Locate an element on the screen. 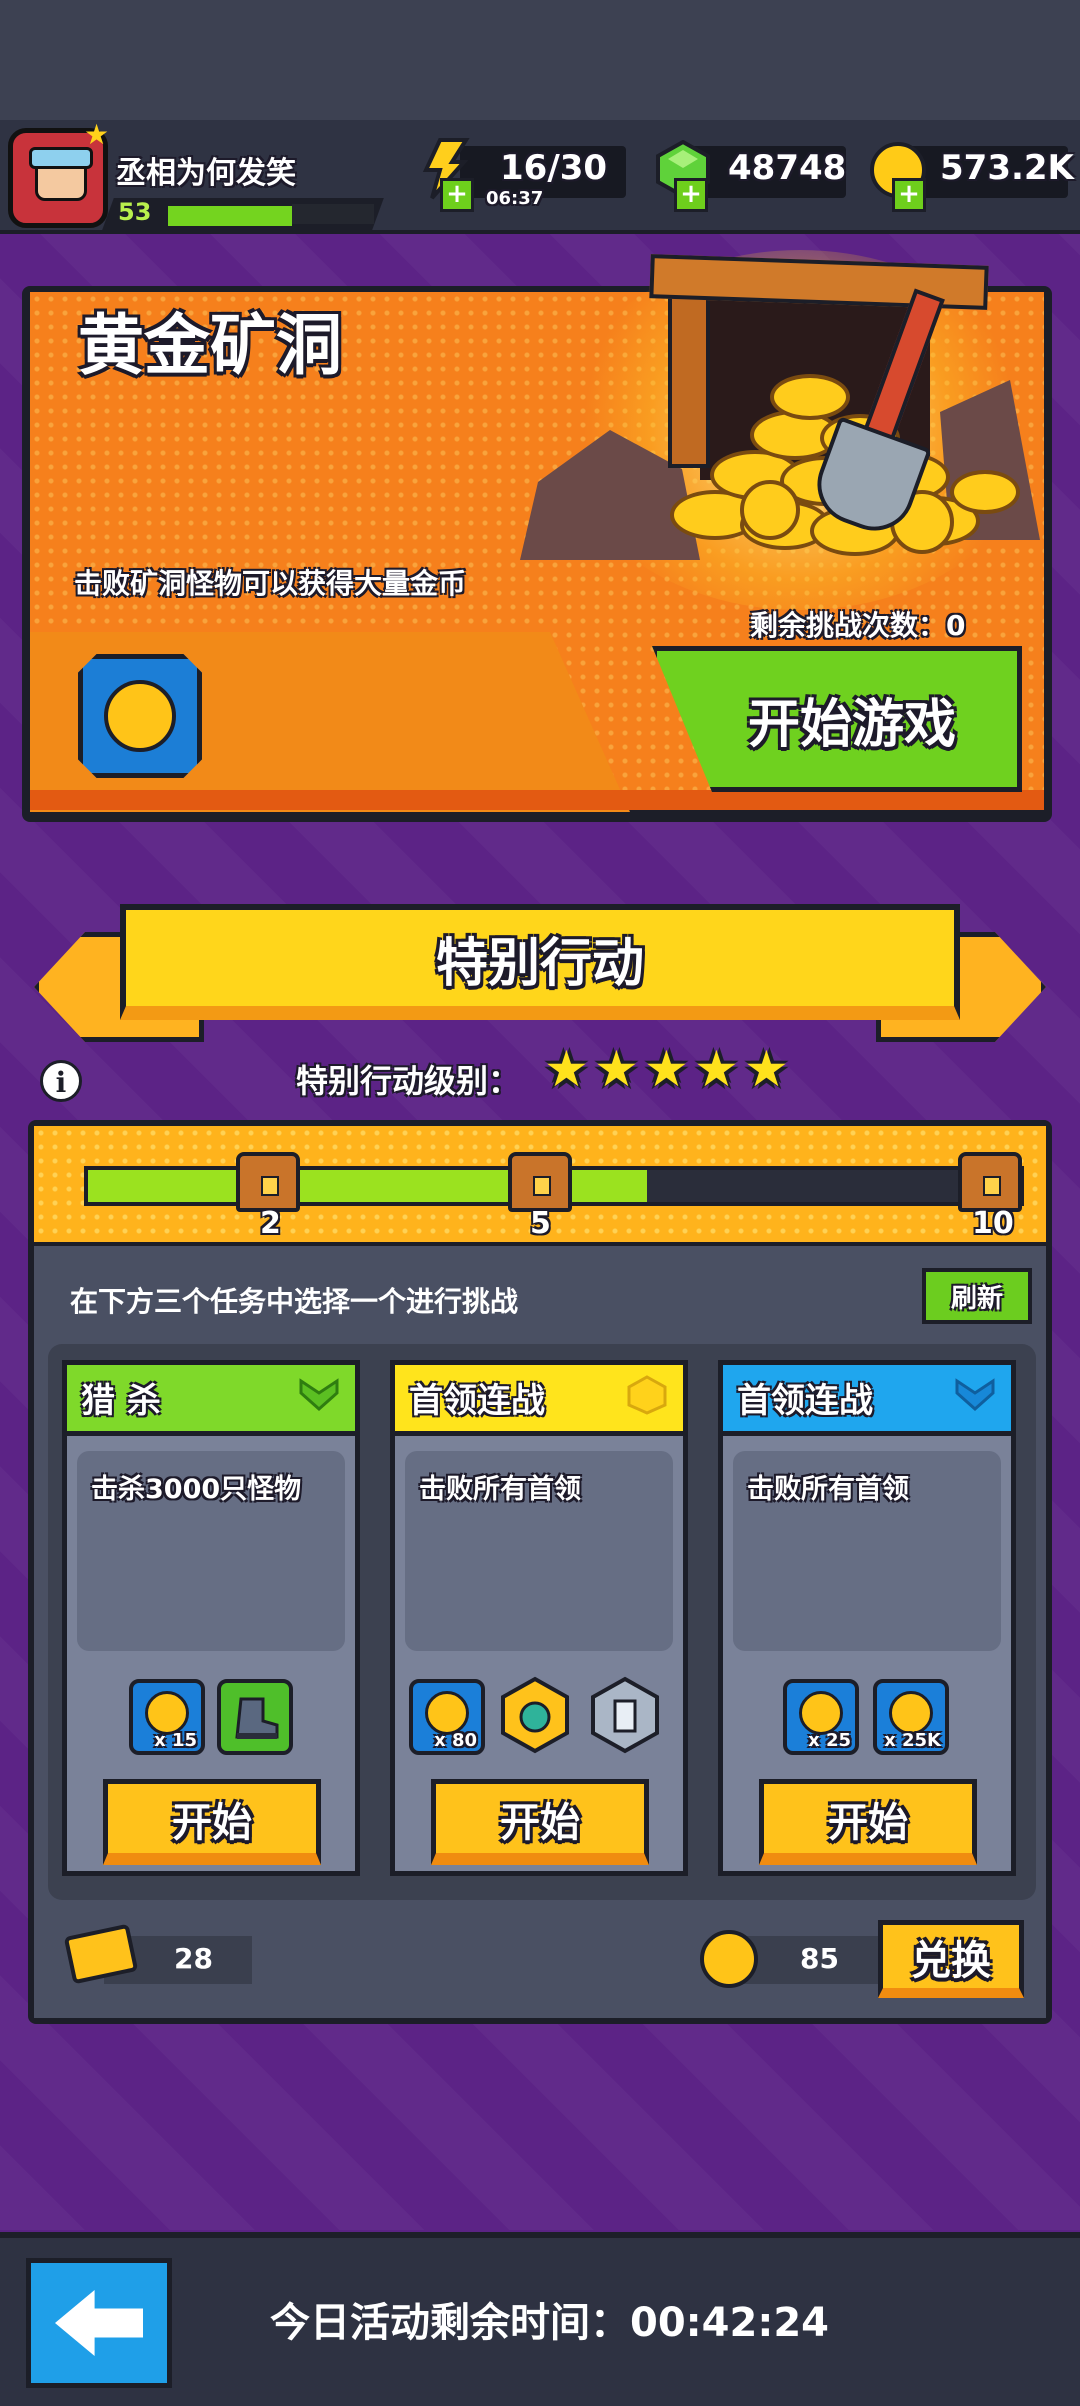 Image resolution: width=1080 pixels, height=2406 pixels. energy-timer: 06:37 is located at coordinates (515, 198).